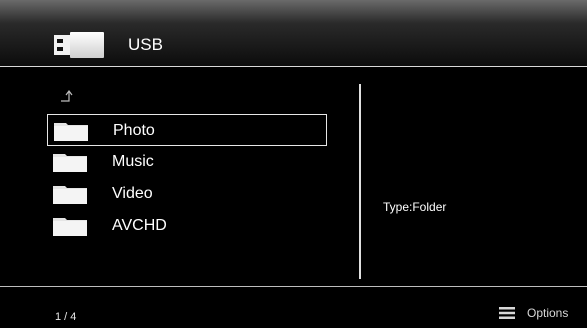  I want to click on list-item-label: AVCHD, so click(139, 225).